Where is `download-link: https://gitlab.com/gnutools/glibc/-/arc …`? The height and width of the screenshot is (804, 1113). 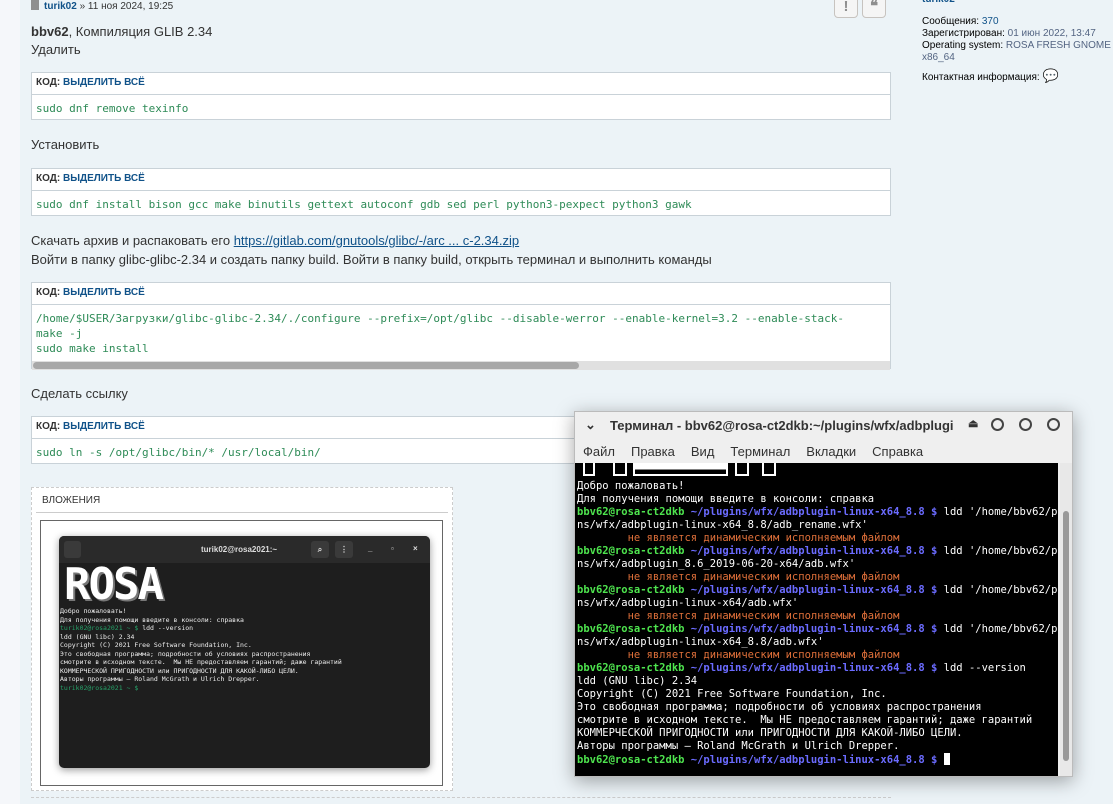
download-link: https://gitlab.com/gnutools/glibc/-/arc … is located at coordinates (376, 240).